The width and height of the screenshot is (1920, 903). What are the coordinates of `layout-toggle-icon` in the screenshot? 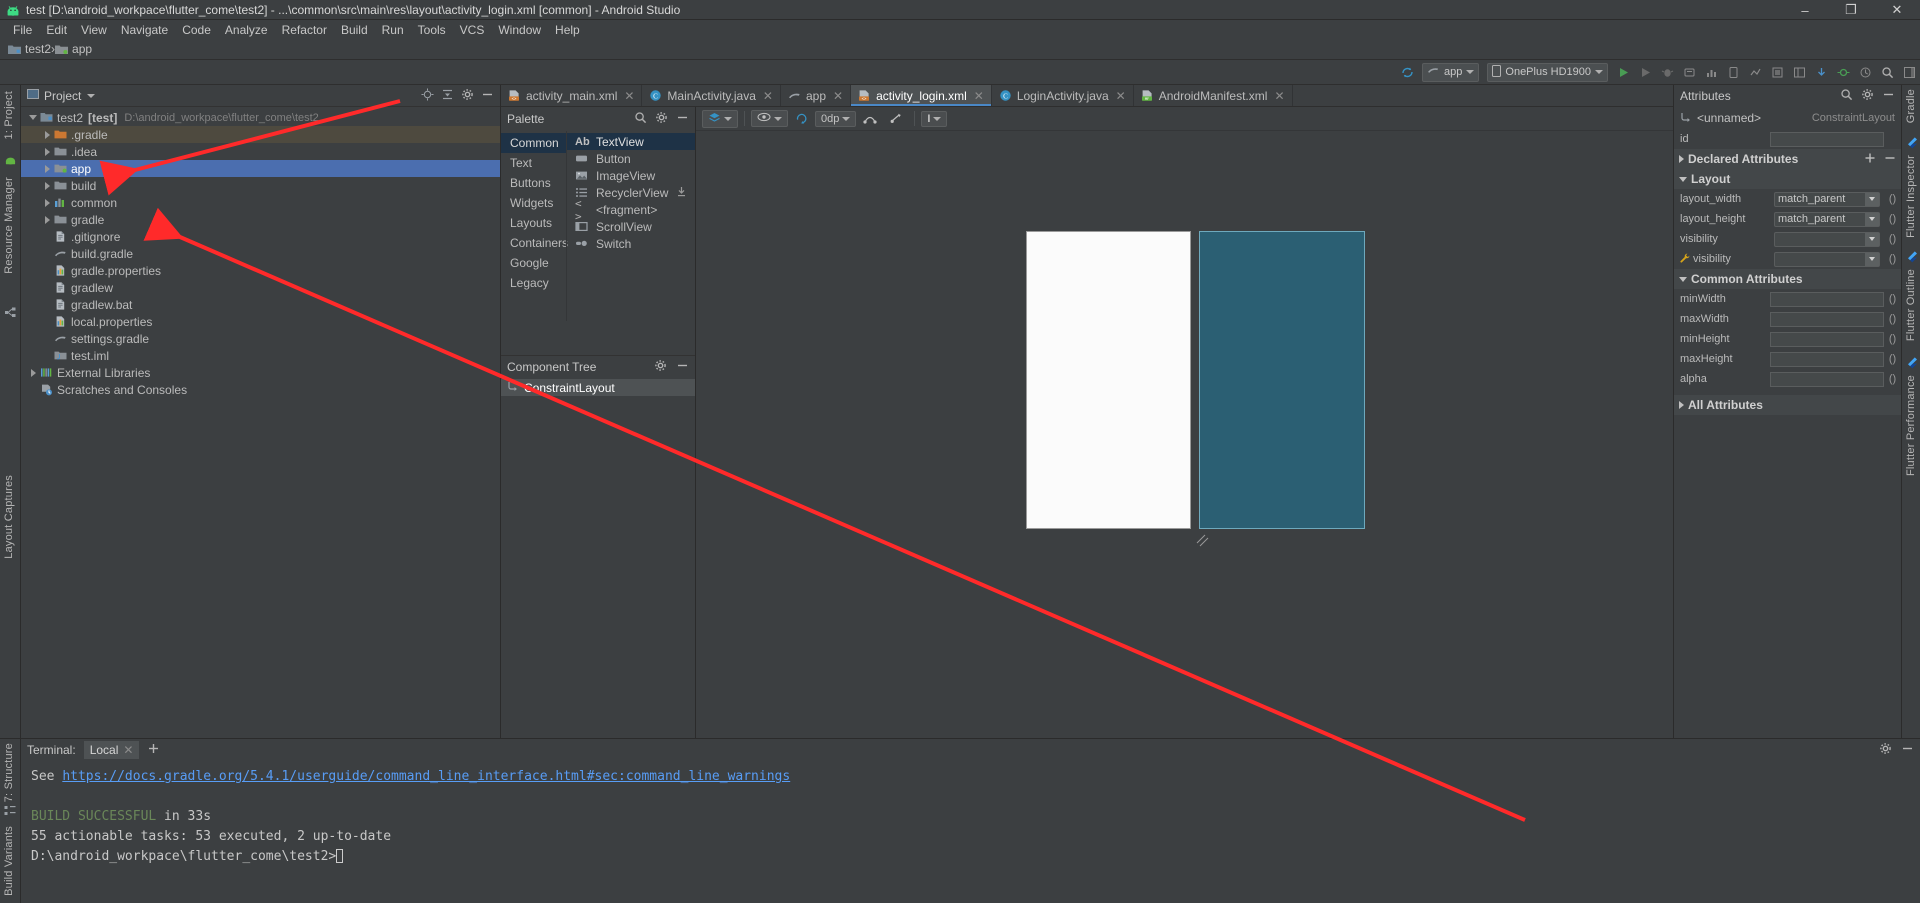 It's located at (1909, 72).